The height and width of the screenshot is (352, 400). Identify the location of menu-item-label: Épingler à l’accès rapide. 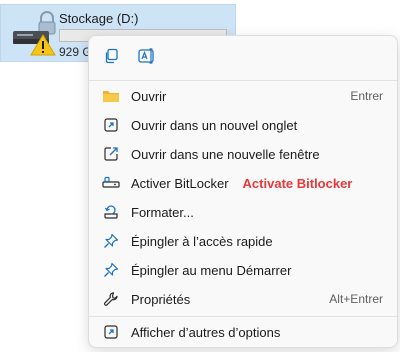
(202, 241).